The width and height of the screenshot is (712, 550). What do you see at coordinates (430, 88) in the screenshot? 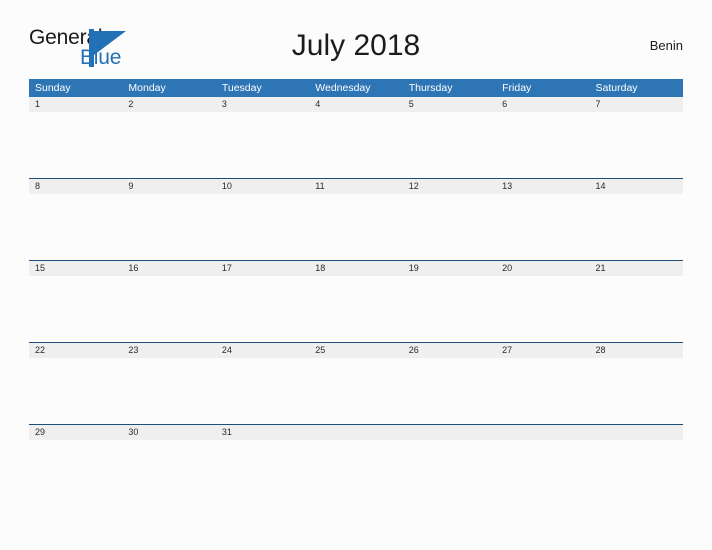
I see `weekday-thursday: Thursday` at bounding box center [430, 88].